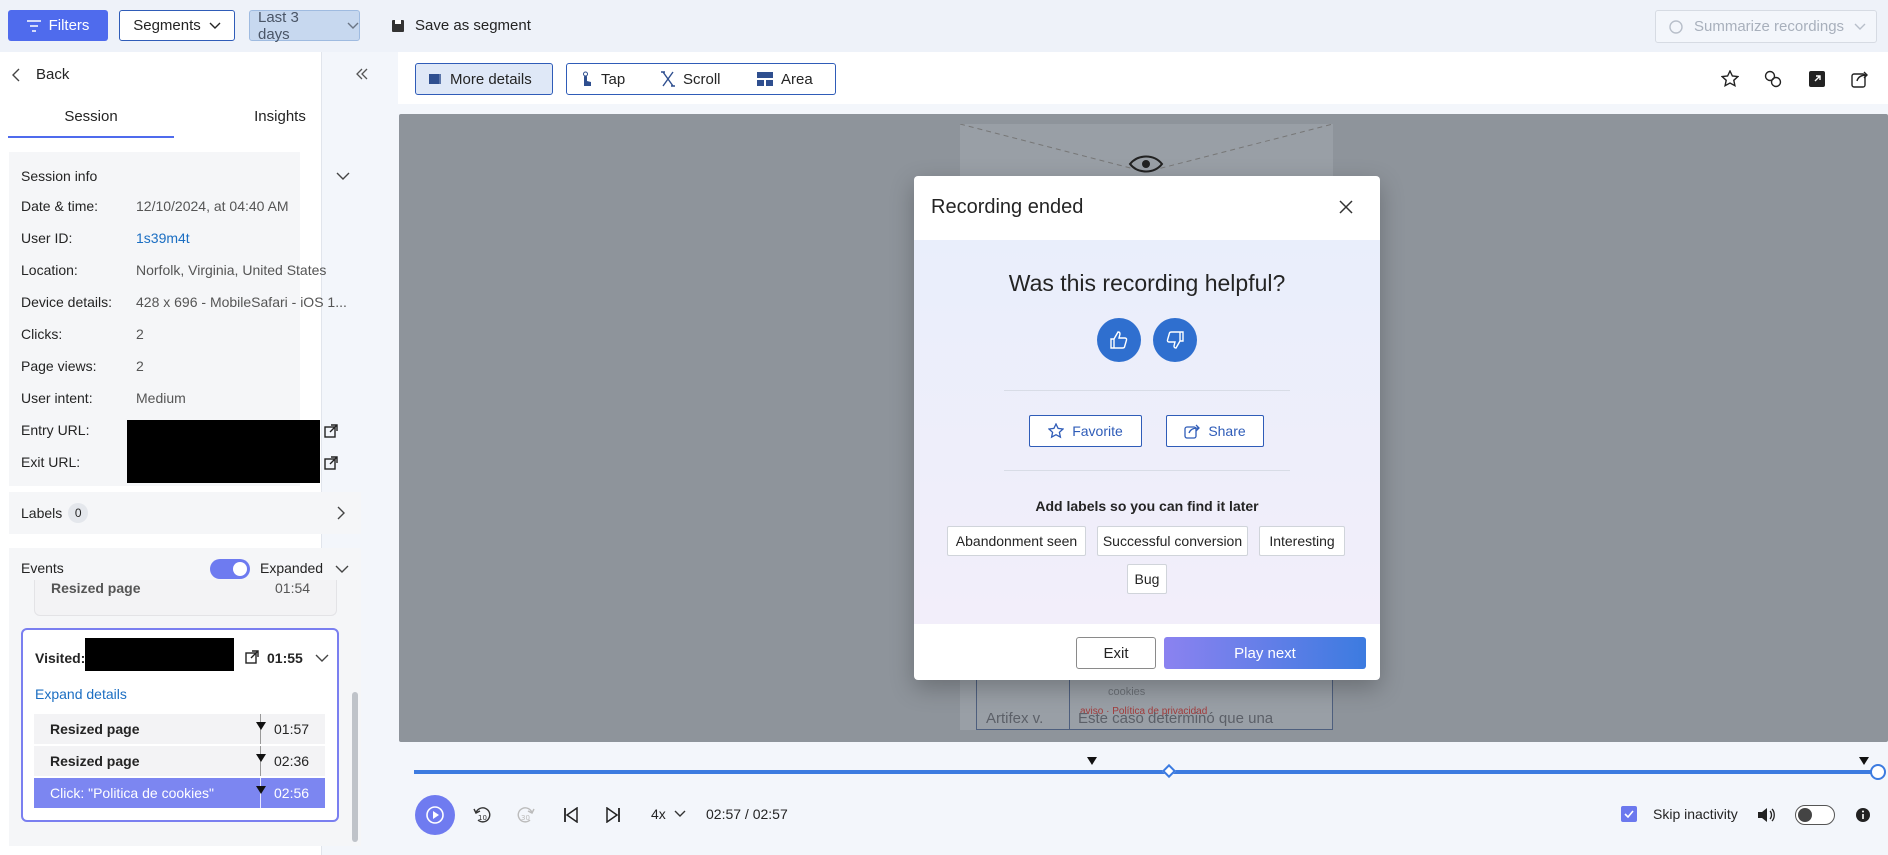 This screenshot has width=1888, height=855. Describe the element at coordinates (1265, 653) in the screenshot. I see `play-next-button: Play next` at that location.